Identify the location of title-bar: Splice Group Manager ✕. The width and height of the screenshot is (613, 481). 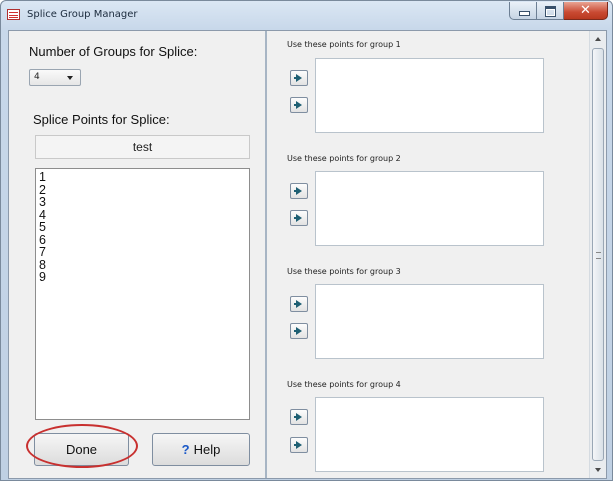
(306, 15).